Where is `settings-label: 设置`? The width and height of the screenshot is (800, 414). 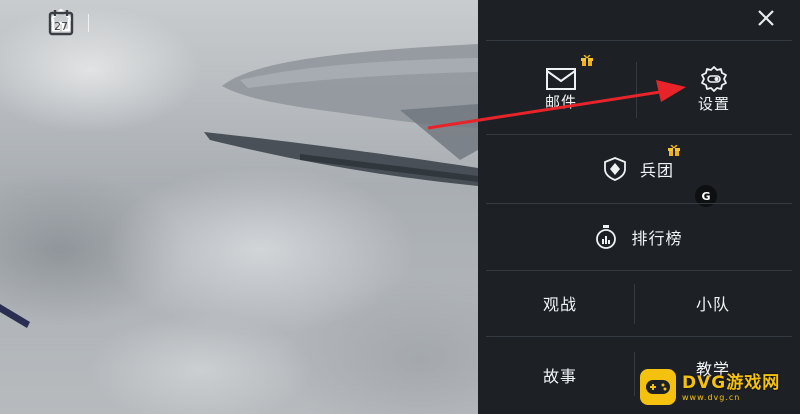
settings-label: 设置 is located at coordinates (713, 103).